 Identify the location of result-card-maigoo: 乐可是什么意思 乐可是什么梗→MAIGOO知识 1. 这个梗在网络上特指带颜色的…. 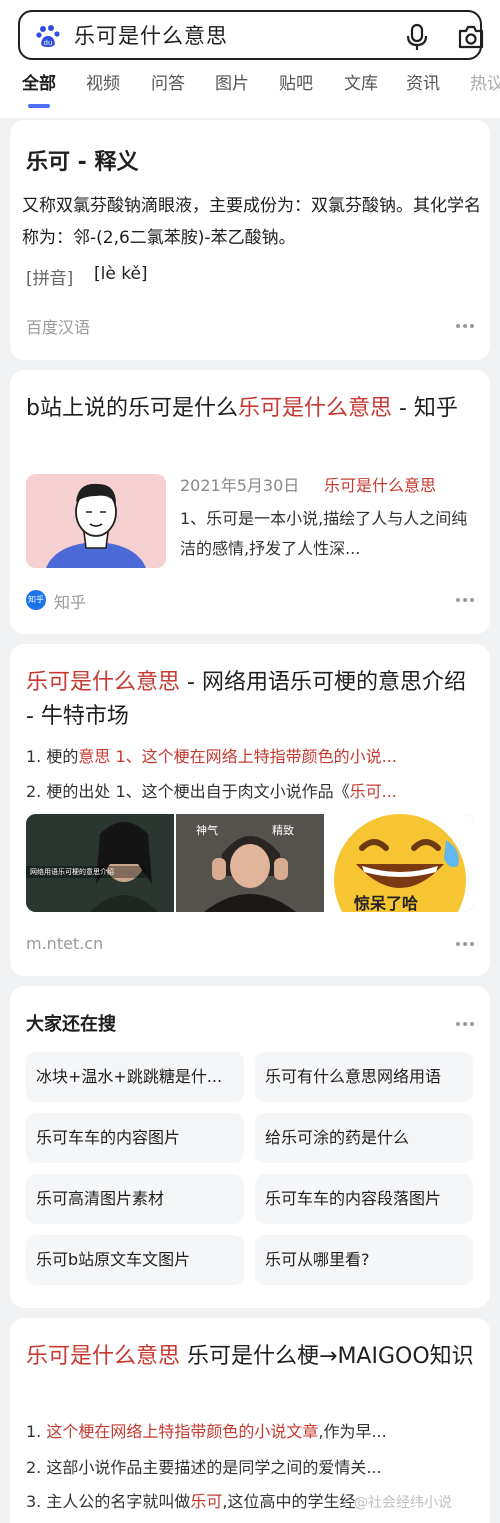
(250, 1420).